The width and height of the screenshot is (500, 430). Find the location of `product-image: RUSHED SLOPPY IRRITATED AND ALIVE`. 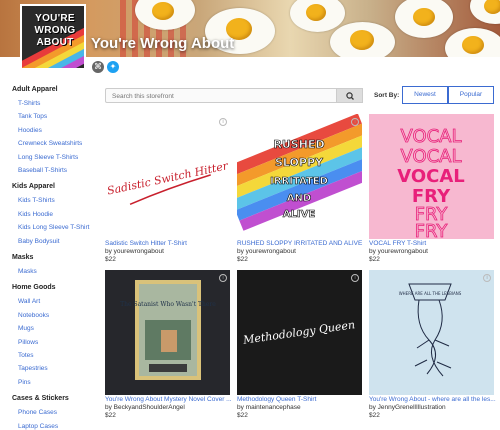

product-image: RUSHED SLOPPY IRRITATED AND ALIVE is located at coordinates (299, 176).